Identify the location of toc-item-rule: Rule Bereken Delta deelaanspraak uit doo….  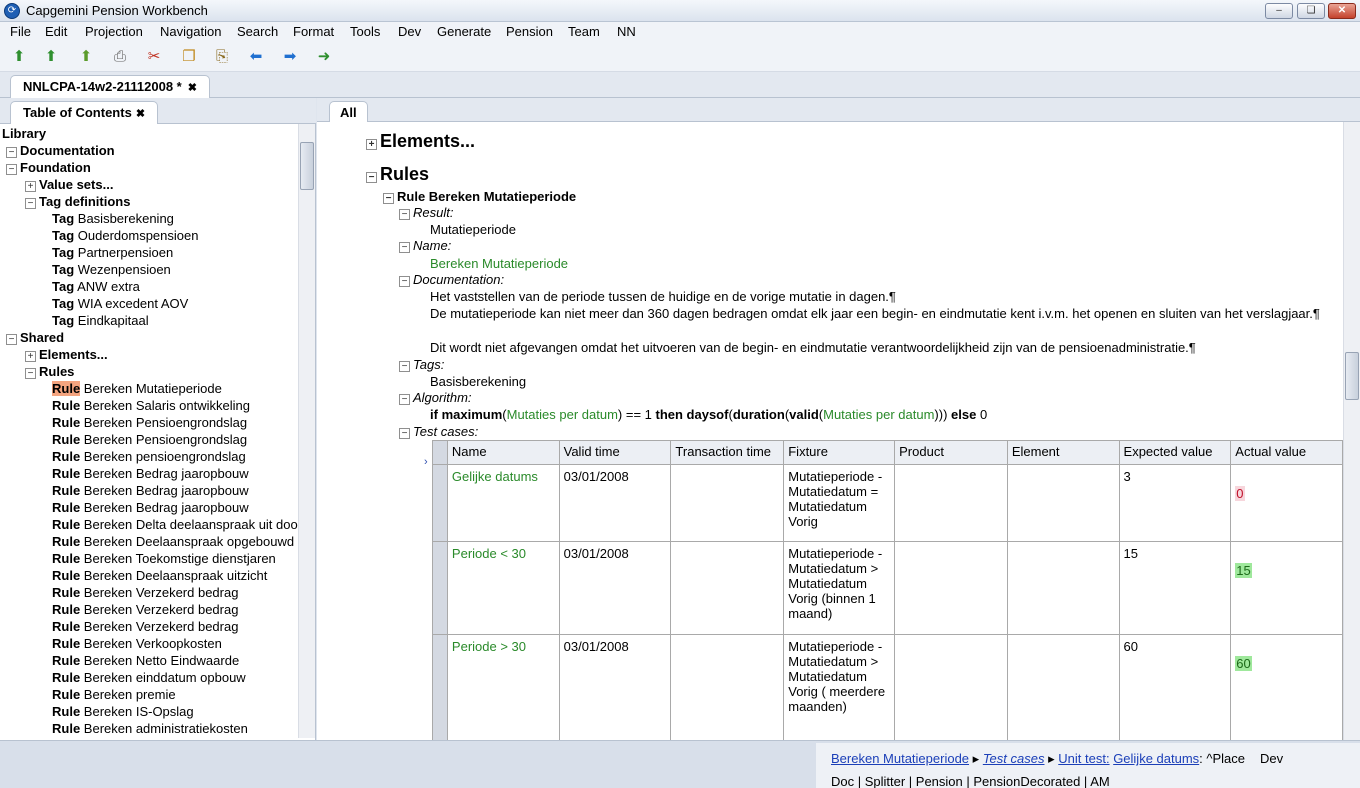
(175, 524).